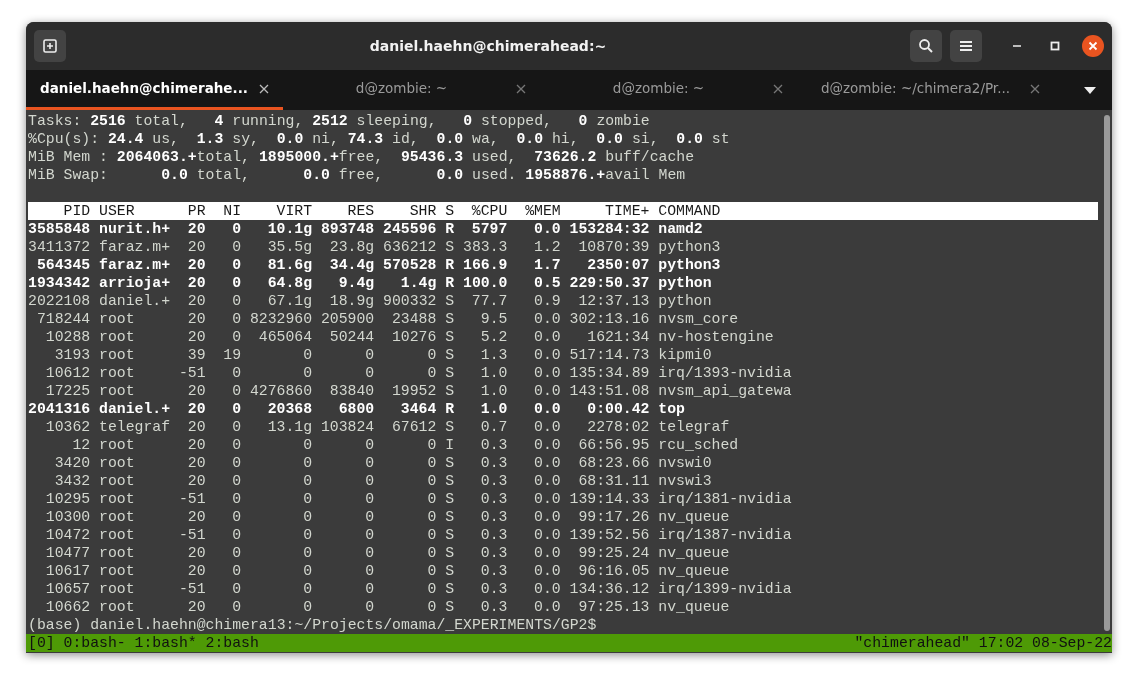  I want to click on table-cell: nvswi3, so click(685, 481).